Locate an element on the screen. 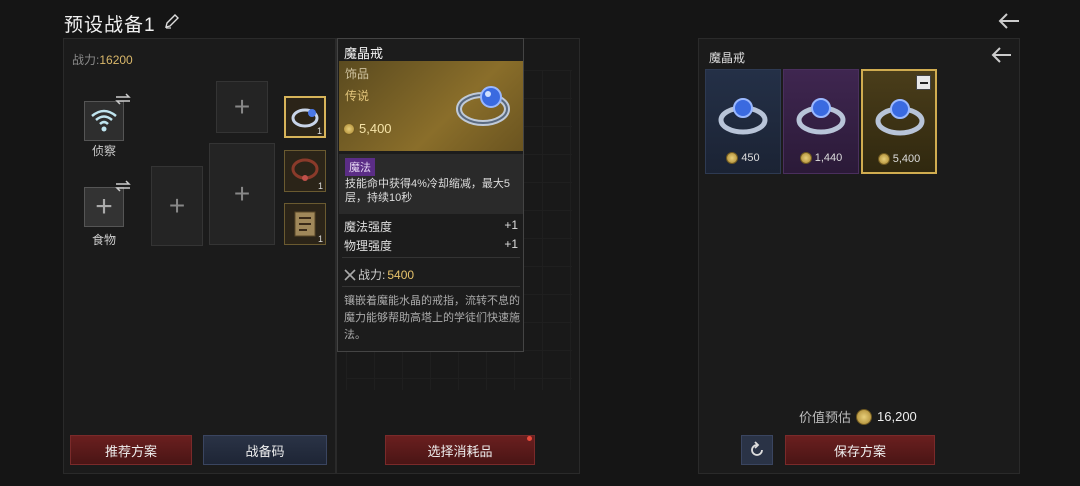  item-name: 魔晶戒 is located at coordinates (364, 53).